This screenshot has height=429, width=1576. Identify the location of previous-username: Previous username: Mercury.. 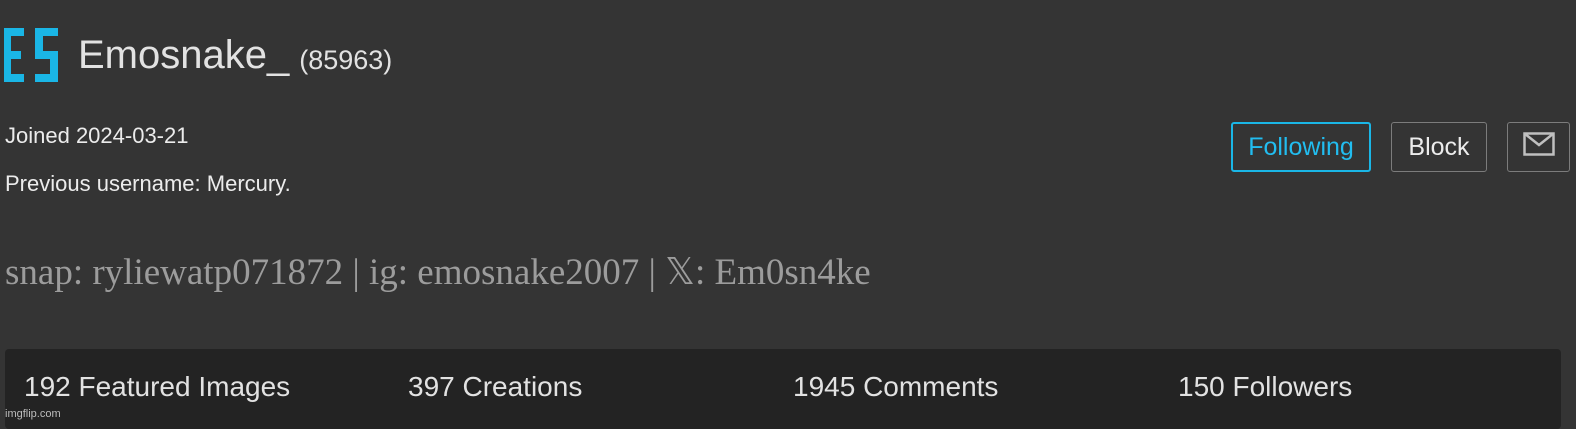
(148, 183).